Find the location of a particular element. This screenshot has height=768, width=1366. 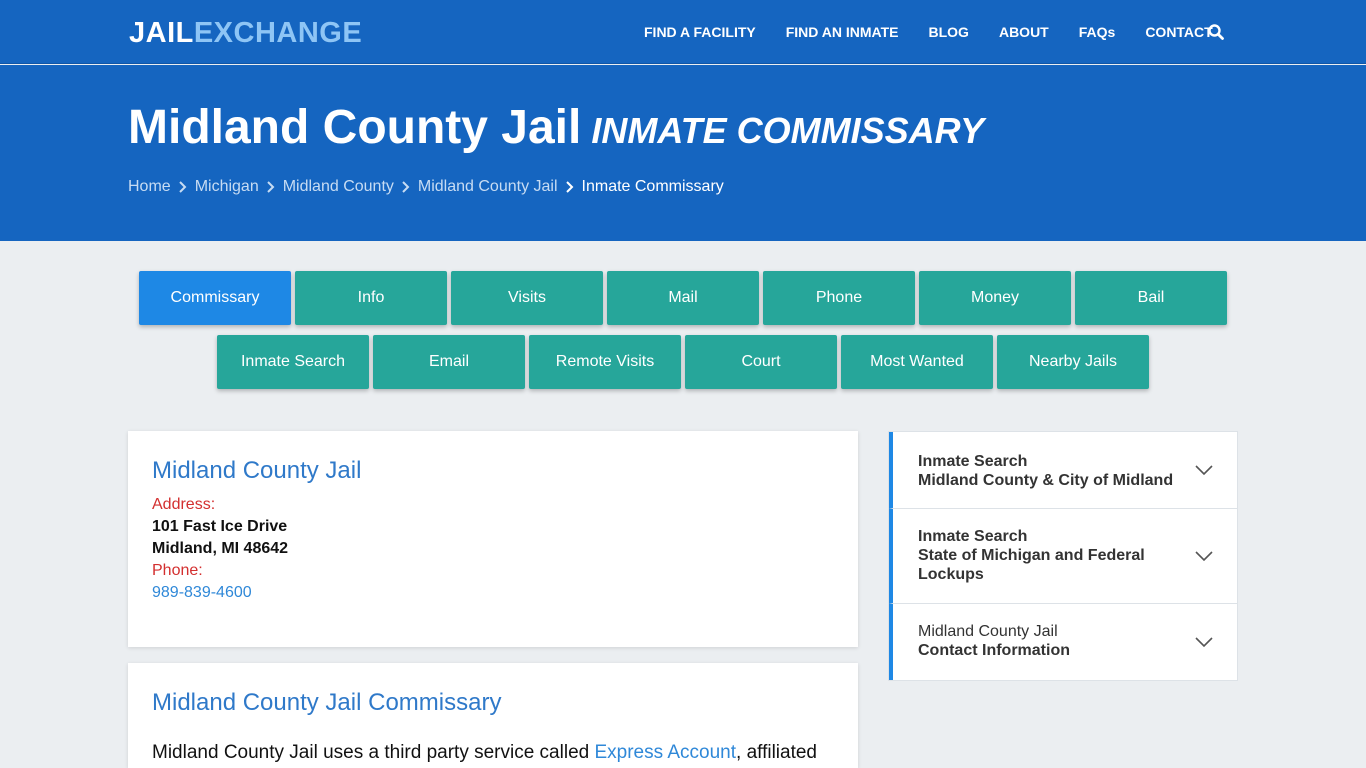

accordion-title: Midland County Jail is located at coordinates (988, 631).